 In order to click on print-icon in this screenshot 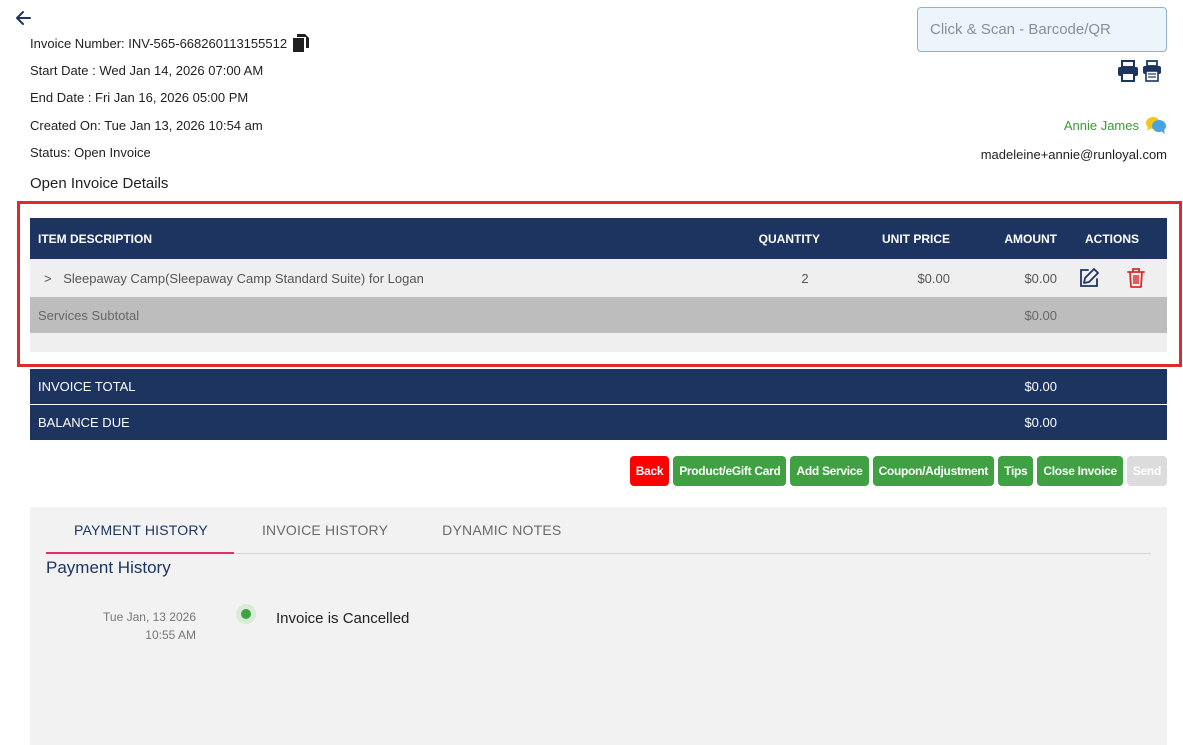, I will do `click(1128, 71)`.